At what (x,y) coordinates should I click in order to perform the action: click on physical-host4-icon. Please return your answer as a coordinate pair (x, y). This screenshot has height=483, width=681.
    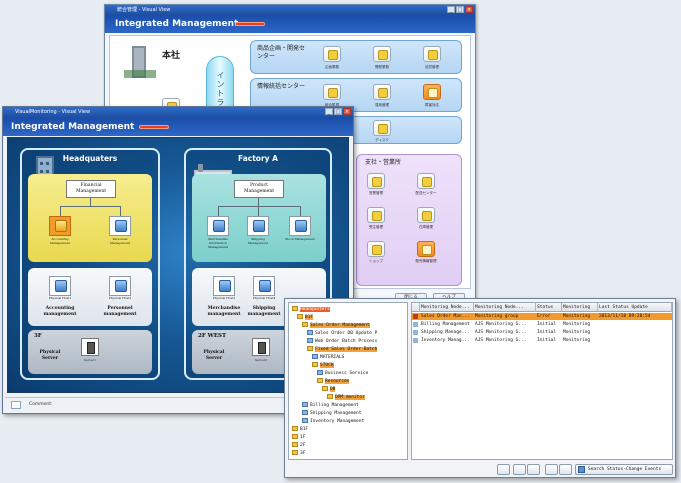
    Looking at the image, I should click on (264, 286).